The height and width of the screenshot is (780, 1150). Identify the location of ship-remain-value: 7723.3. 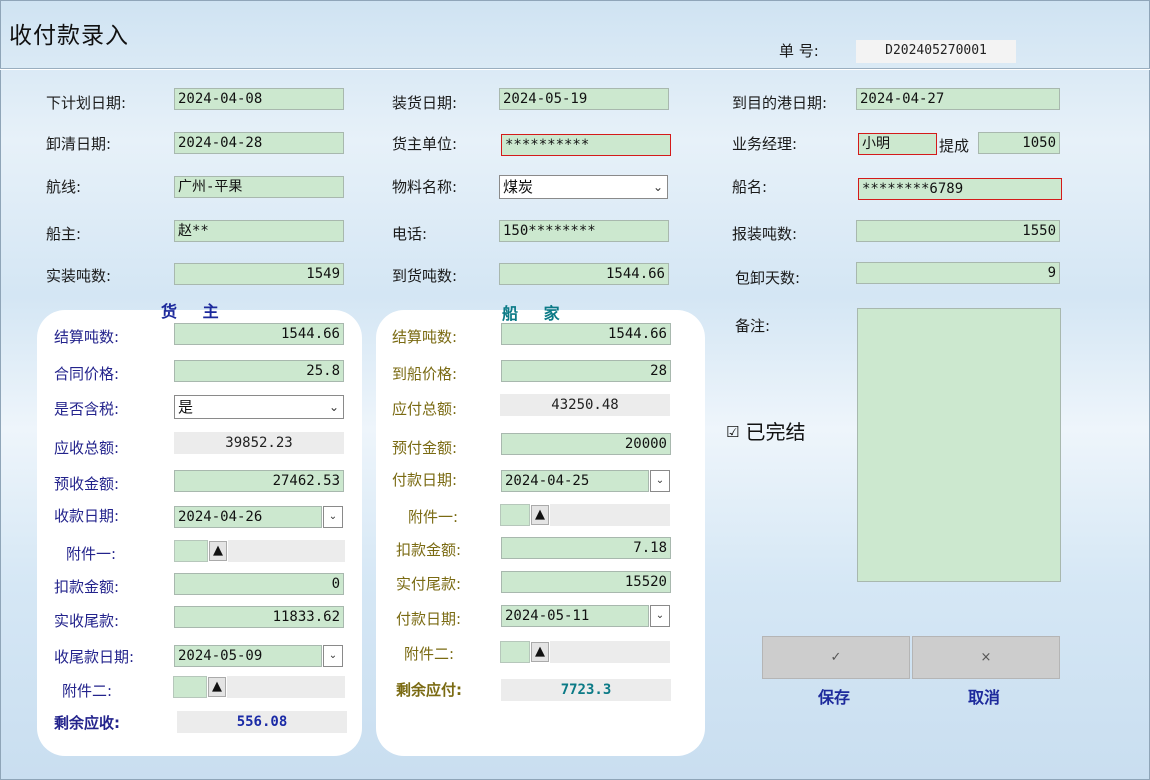
(586, 690).